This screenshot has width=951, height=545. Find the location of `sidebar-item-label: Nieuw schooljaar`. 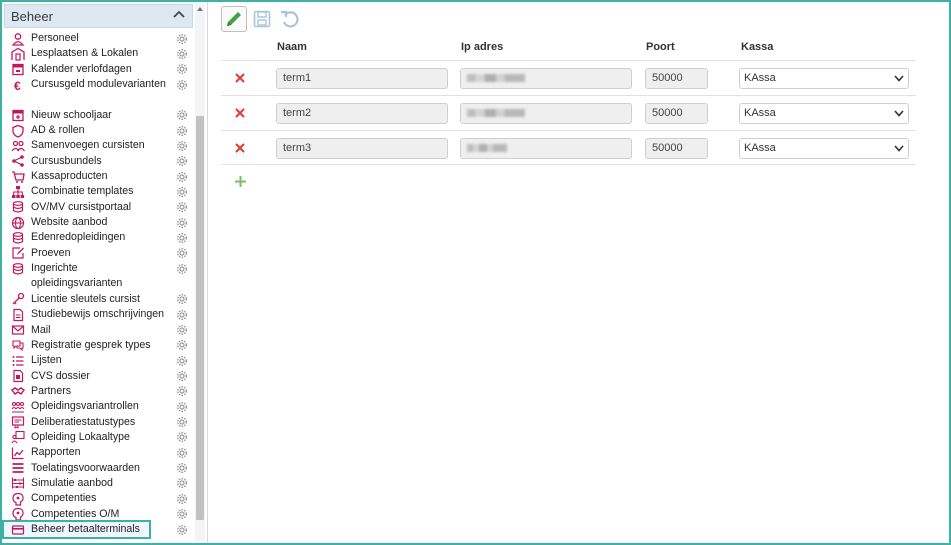

sidebar-item-label: Nieuw schooljaar is located at coordinates (71, 114).